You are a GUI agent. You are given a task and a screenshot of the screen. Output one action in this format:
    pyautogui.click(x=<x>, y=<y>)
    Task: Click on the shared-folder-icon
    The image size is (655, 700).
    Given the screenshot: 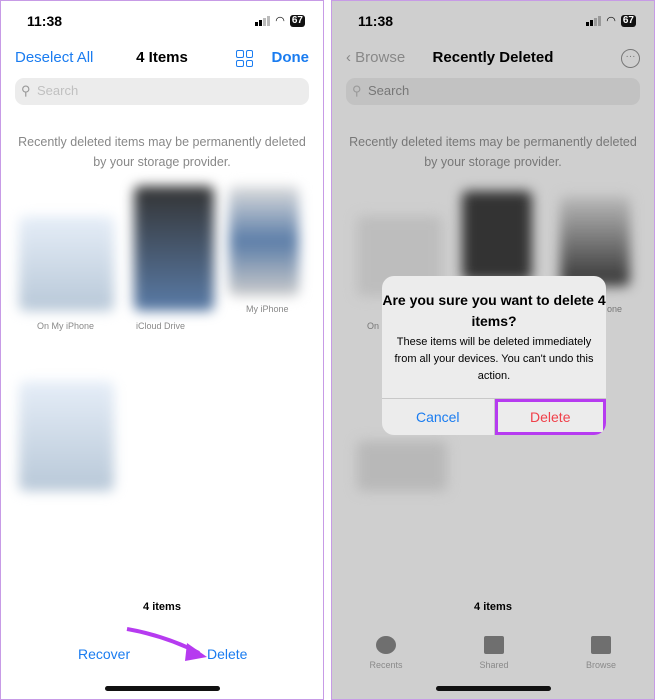 What is the action you would take?
    pyautogui.click(x=494, y=645)
    